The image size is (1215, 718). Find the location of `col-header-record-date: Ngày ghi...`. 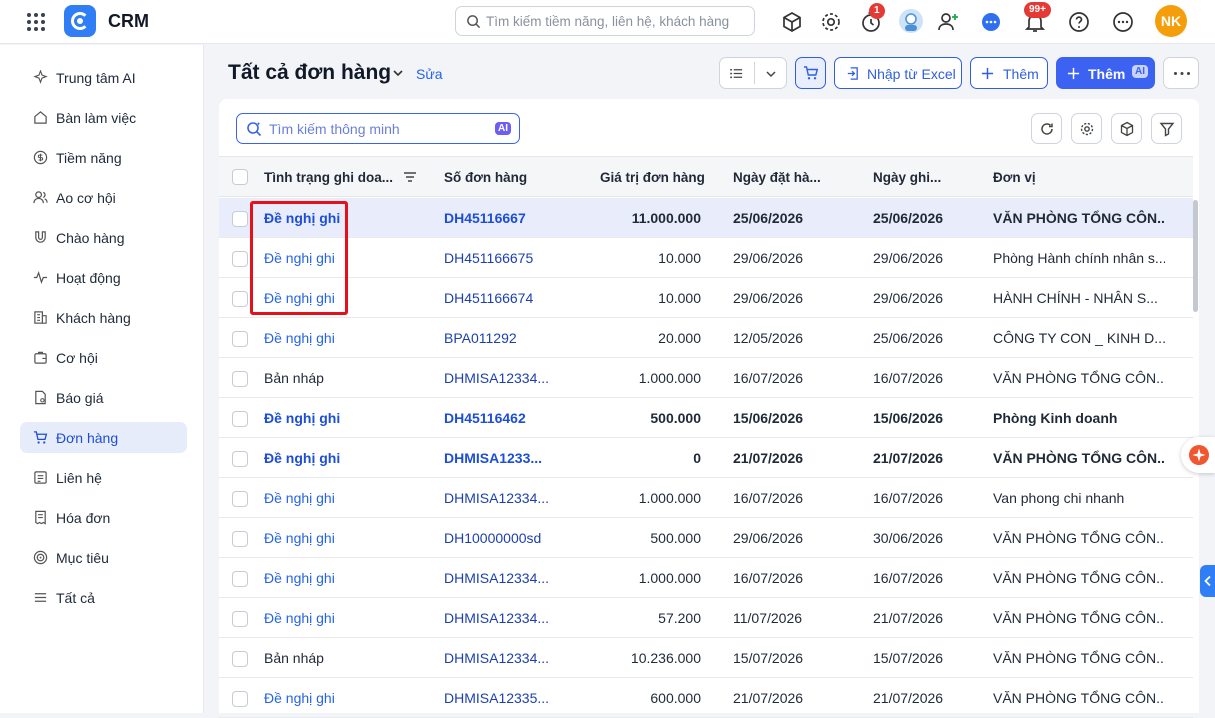

col-header-record-date: Ngày ghi... is located at coordinates (907, 177).